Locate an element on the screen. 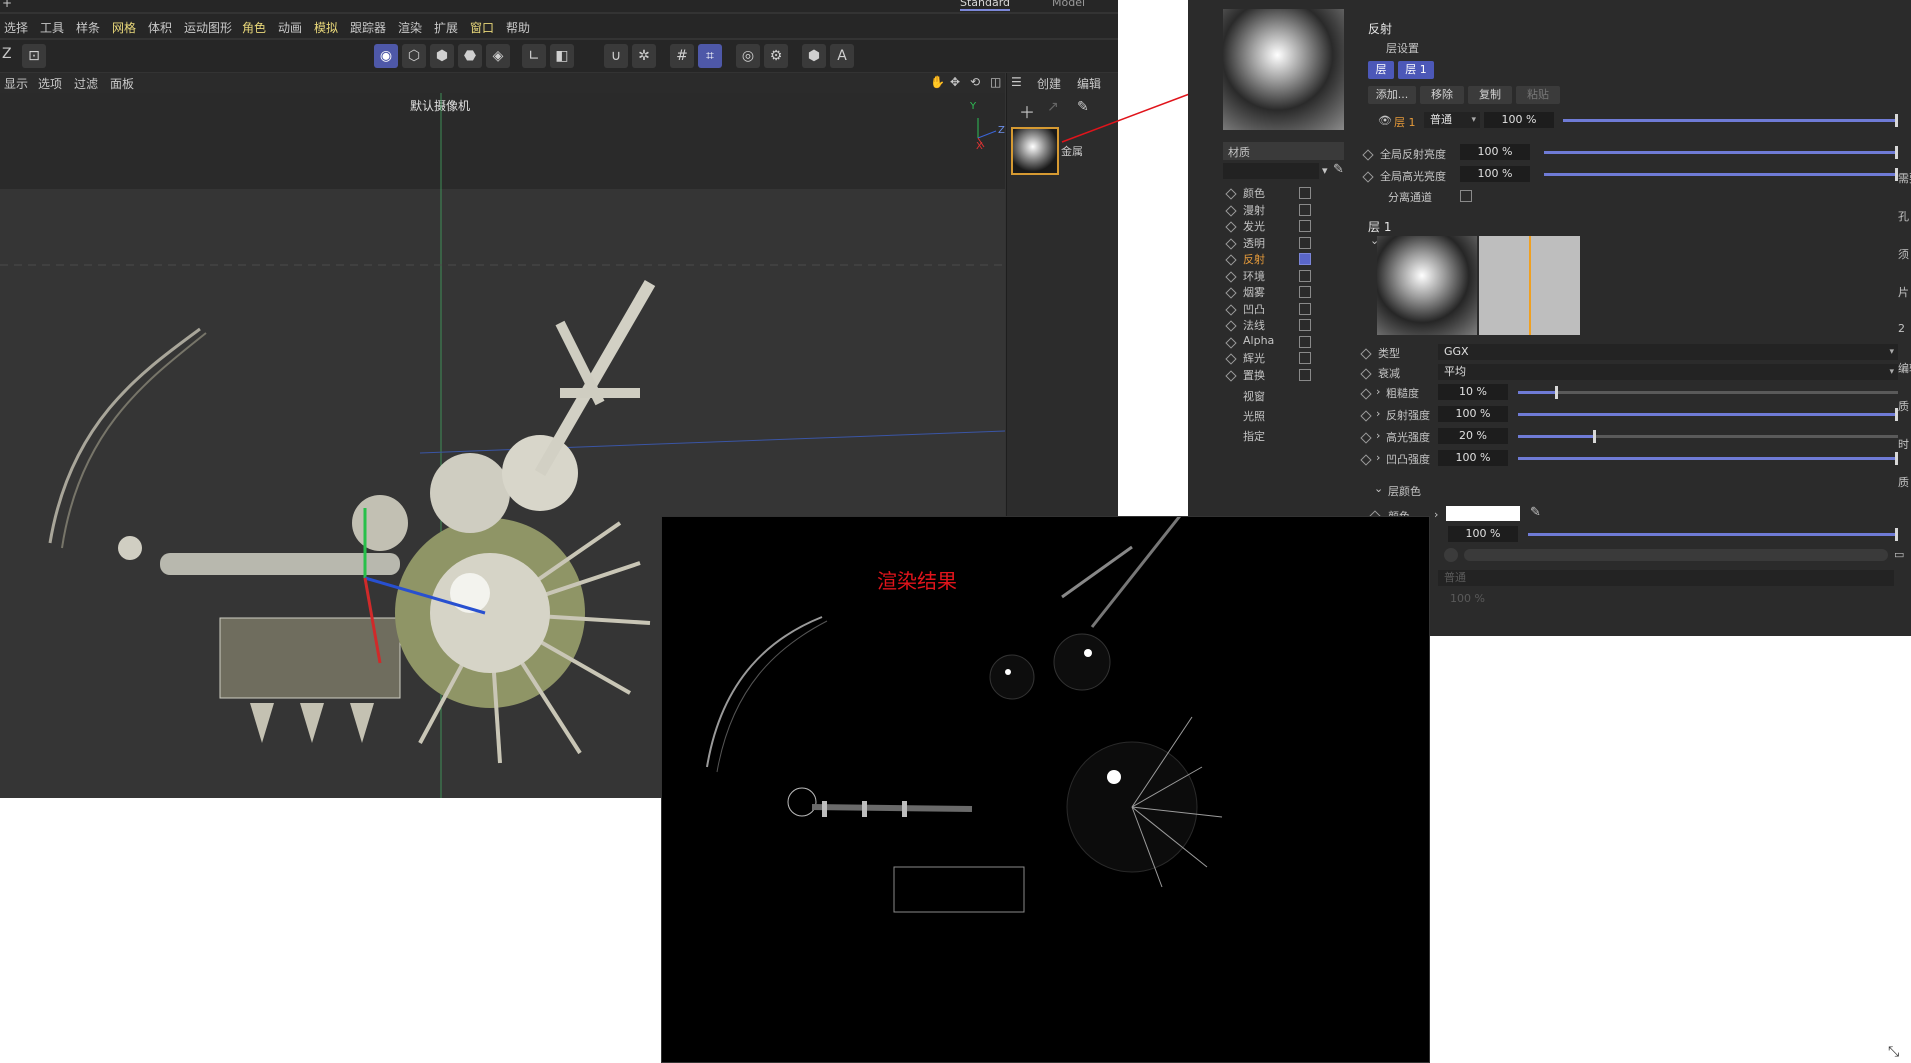  menu-mesh: 网格 is located at coordinates (124, 27).